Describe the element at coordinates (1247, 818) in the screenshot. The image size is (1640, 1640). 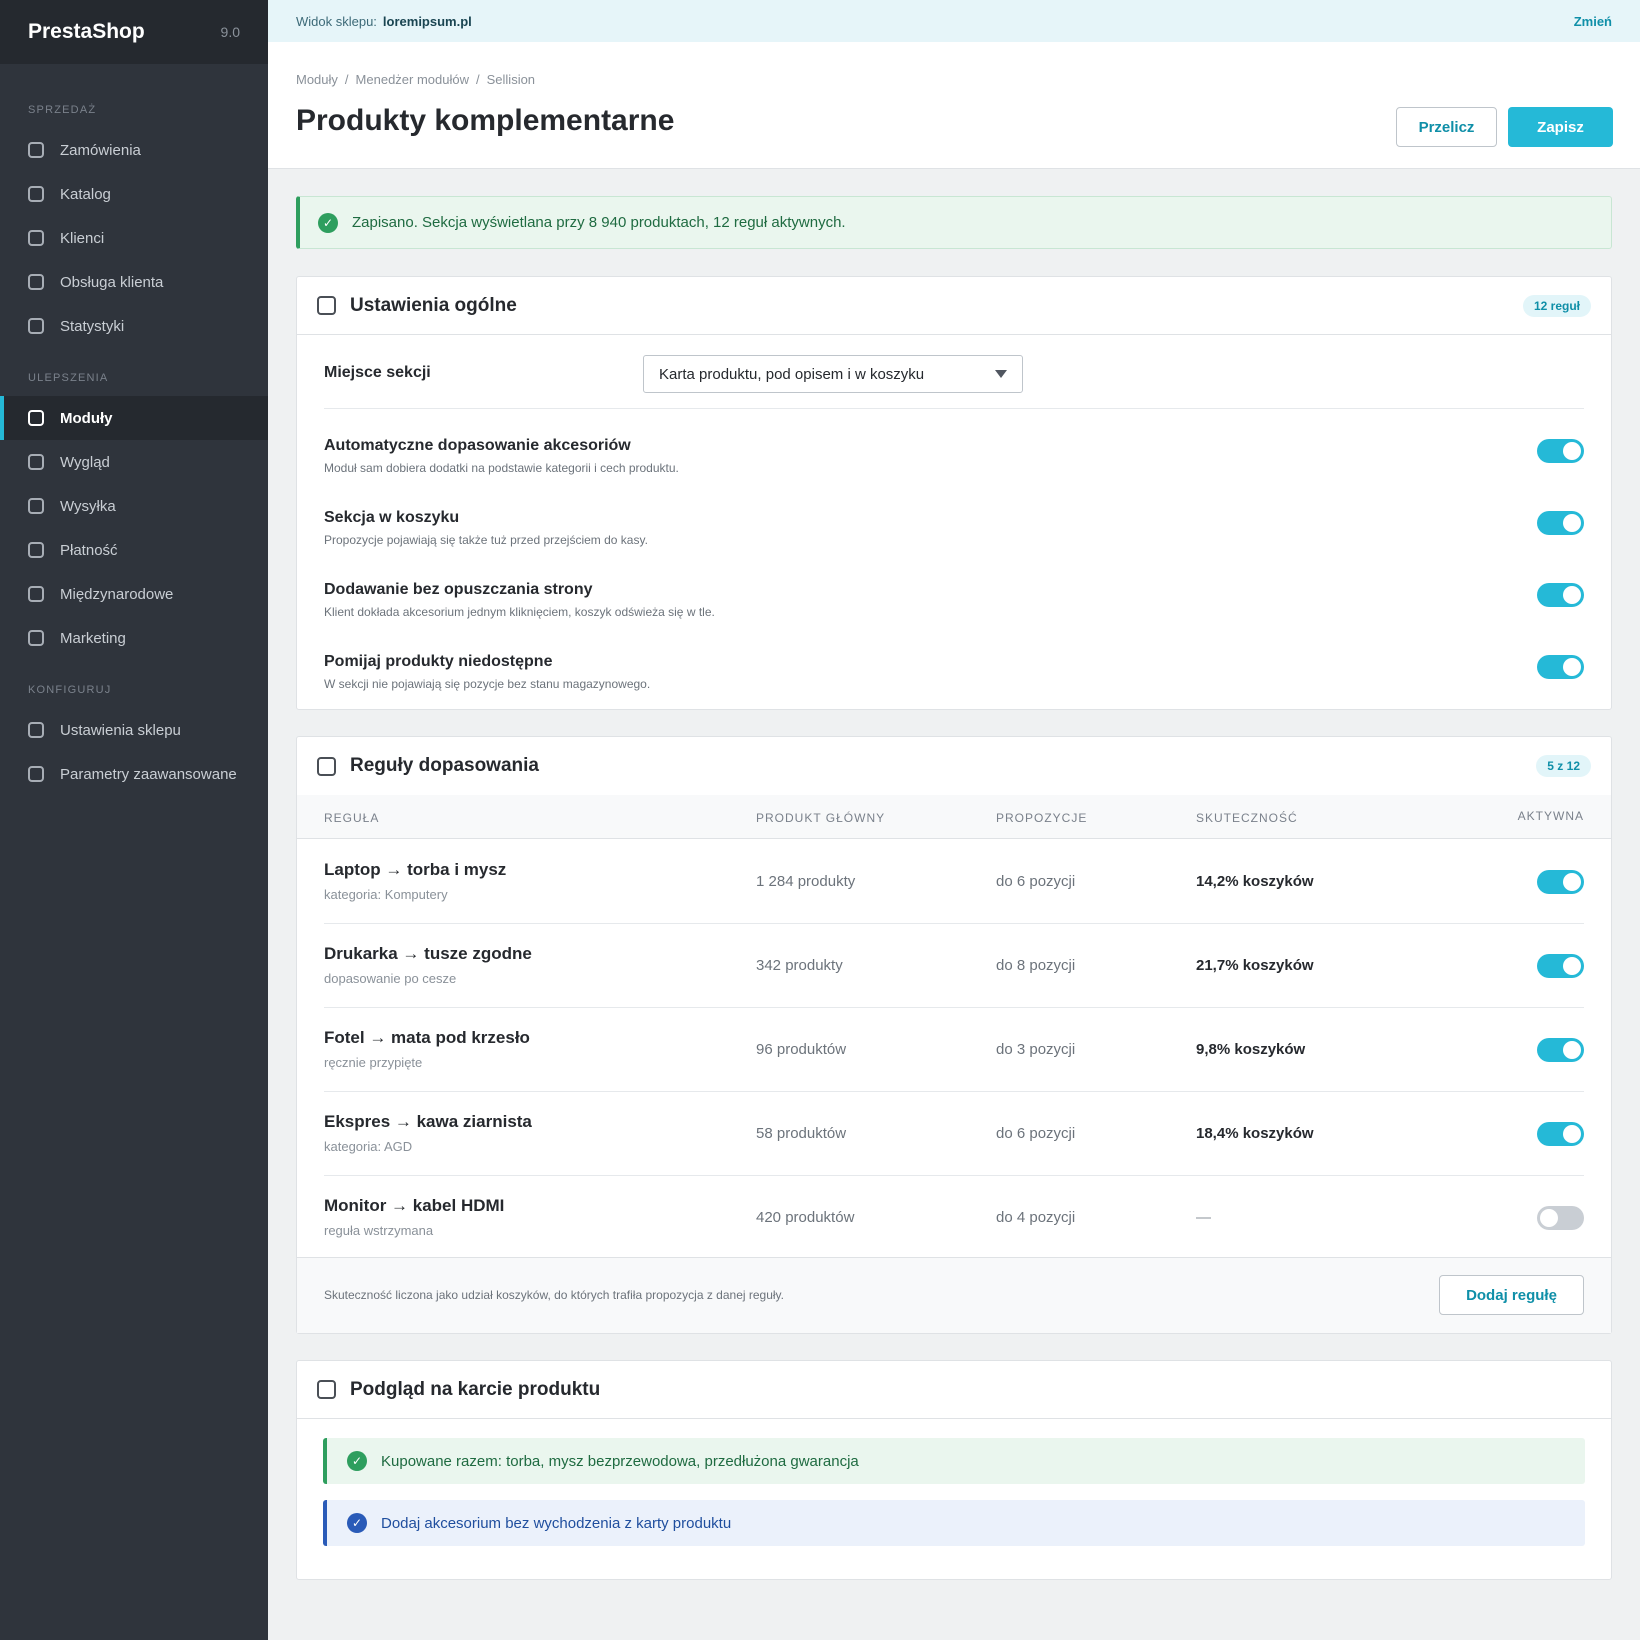
I see `column-header-effectiveness: SKUTECZNOŚĆ` at that location.